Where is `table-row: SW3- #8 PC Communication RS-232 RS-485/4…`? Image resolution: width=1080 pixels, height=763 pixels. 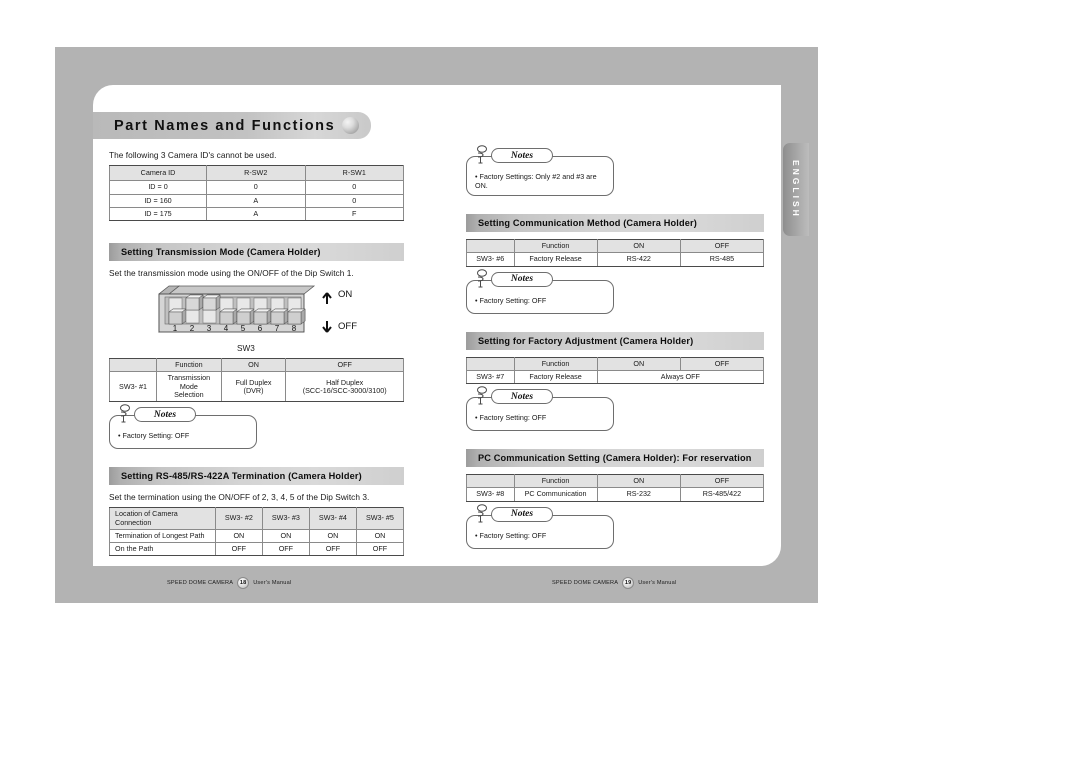
table-row: SW3- #8 PC Communication RS-232 RS-485/4… is located at coordinates (615, 494).